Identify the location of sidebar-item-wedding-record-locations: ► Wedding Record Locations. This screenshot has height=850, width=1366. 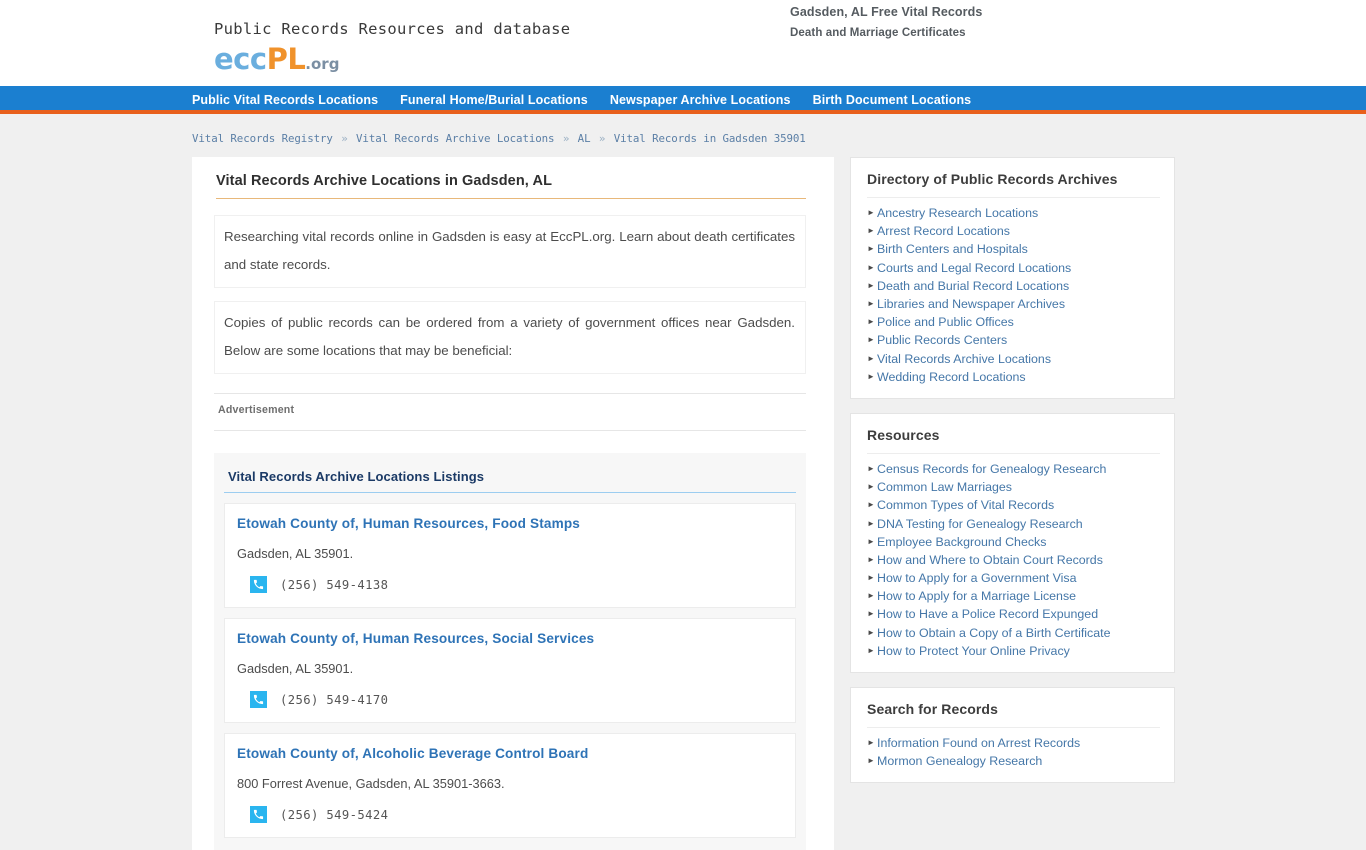
(1013, 377).